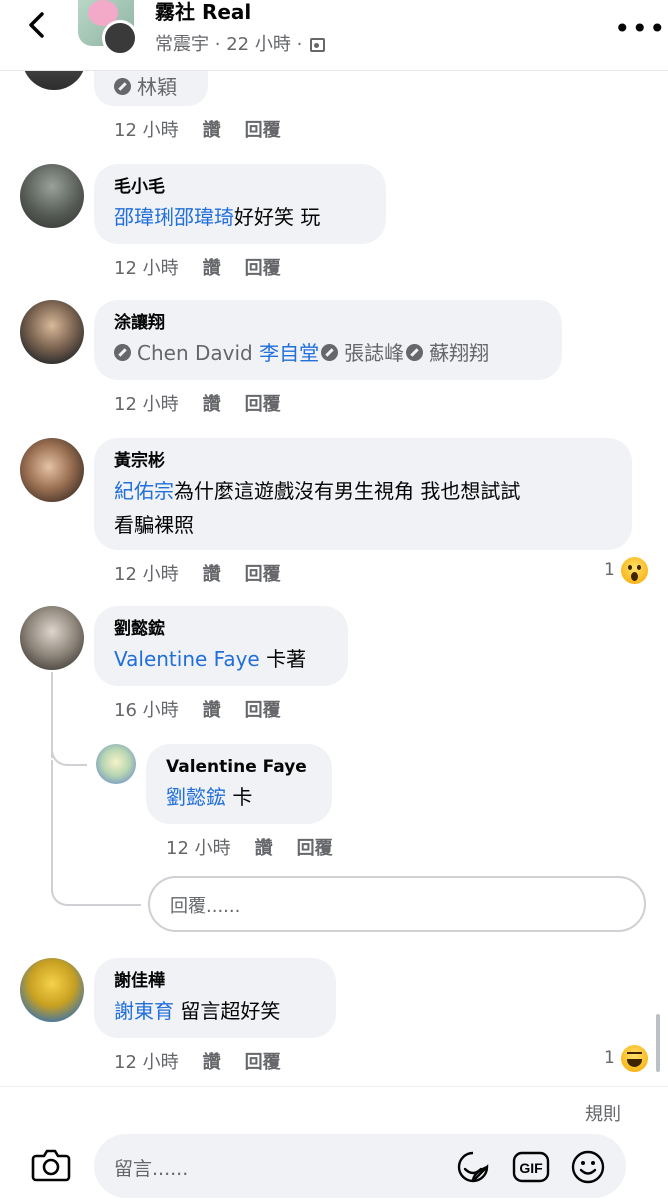 The image size is (668, 1200). I want to click on haha-reaction-icon, so click(634, 1058).